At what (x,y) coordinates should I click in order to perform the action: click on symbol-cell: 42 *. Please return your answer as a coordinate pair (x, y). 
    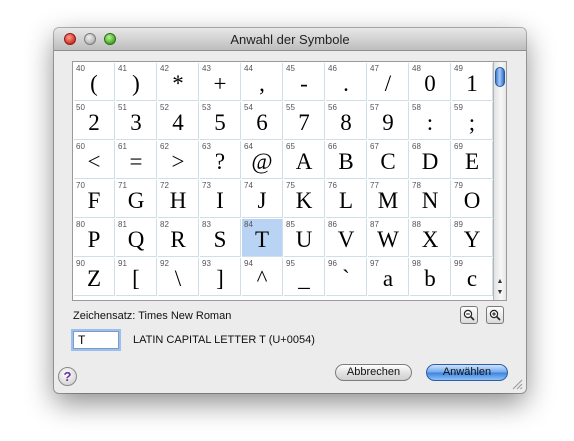
    Looking at the image, I should click on (178, 82).